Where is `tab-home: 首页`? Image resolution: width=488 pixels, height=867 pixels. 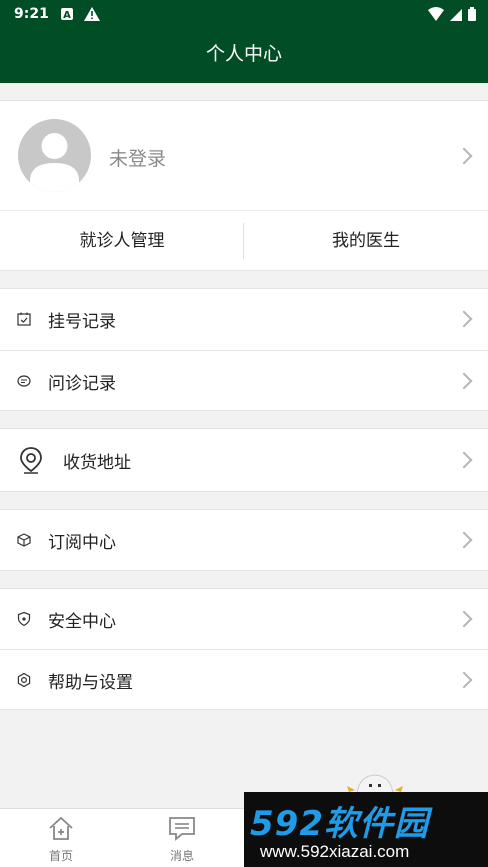
tab-home: 首页 is located at coordinates (61, 839).